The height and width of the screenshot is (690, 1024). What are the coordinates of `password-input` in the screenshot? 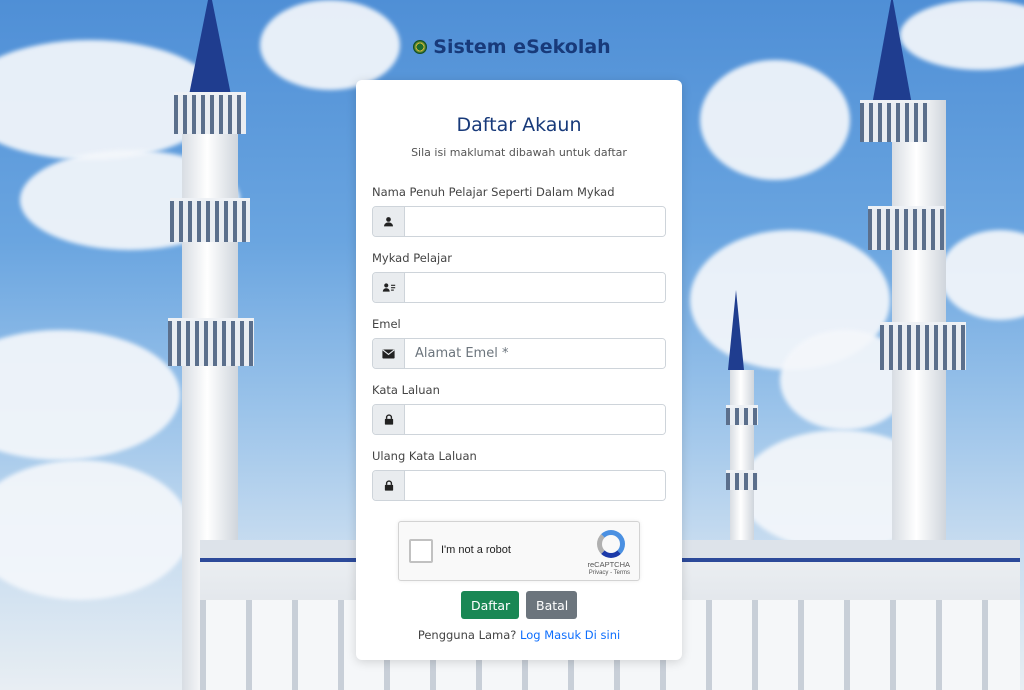 It's located at (535, 419).